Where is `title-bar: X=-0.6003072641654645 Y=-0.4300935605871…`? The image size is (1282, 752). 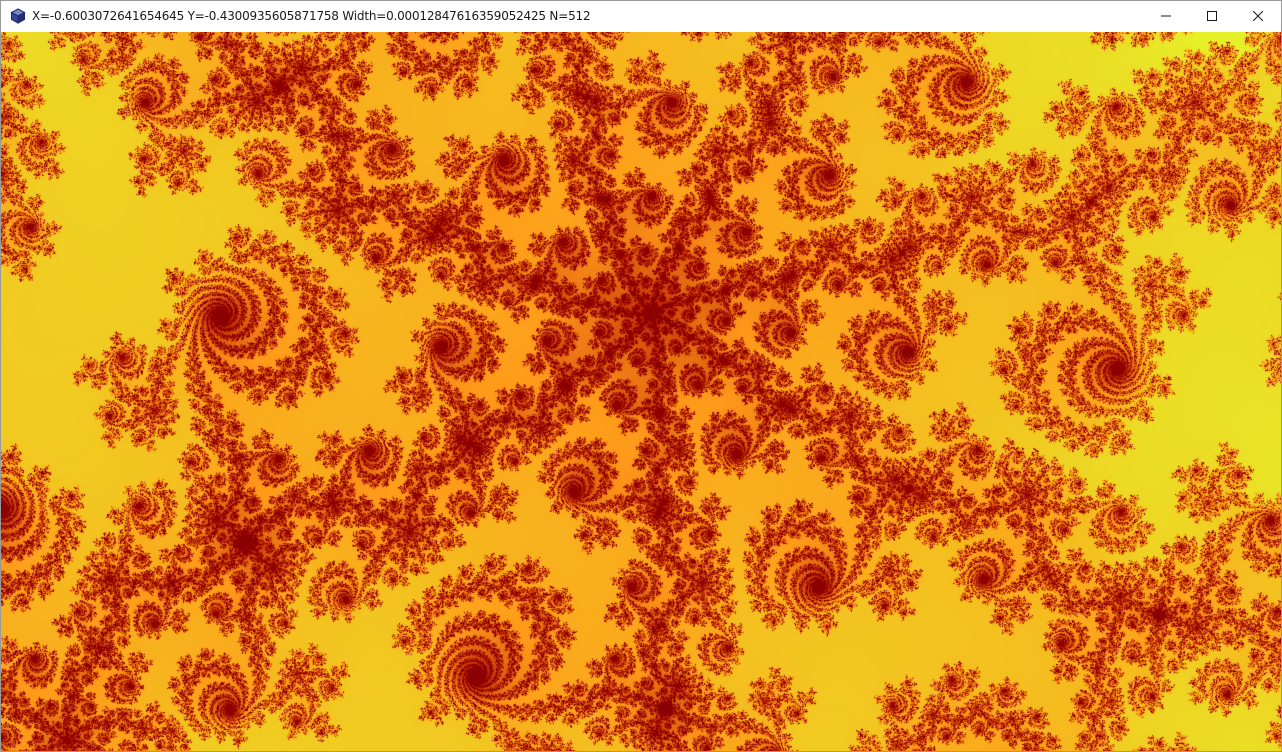
title-bar: X=-0.6003072641654645 Y=-0.4300935605871… is located at coordinates (641, 16).